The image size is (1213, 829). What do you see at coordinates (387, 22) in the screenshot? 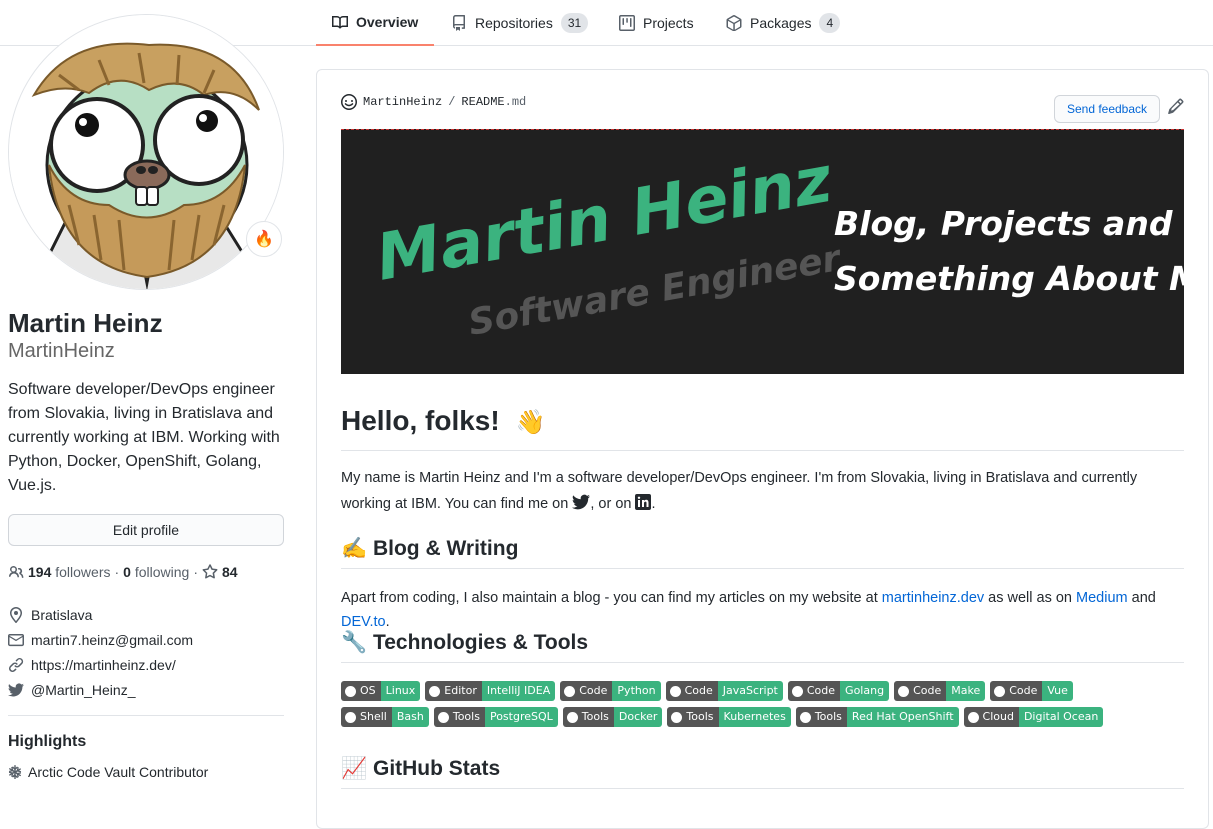
I see `tab-overview-label: Overview` at bounding box center [387, 22].